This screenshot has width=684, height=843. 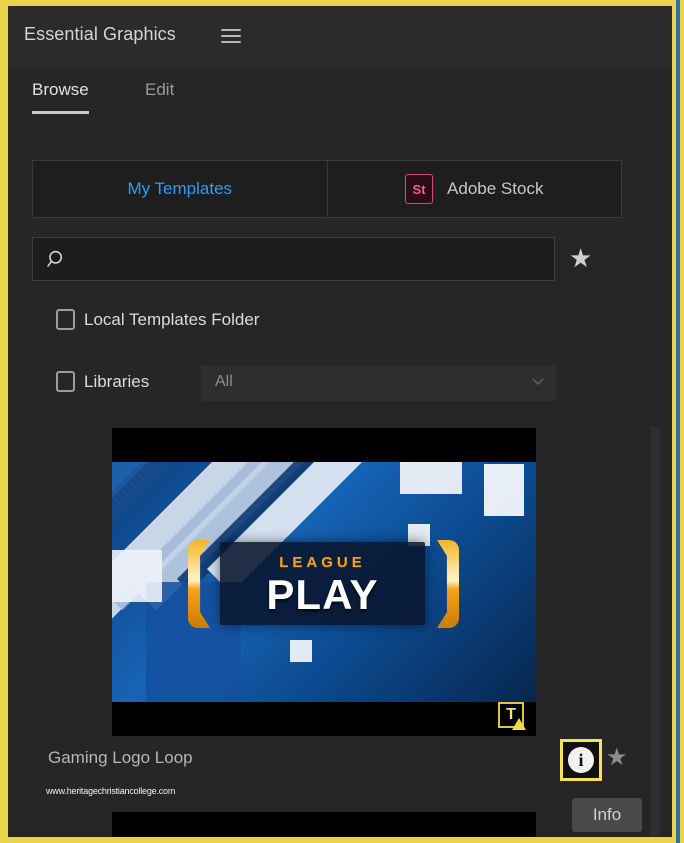 What do you see at coordinates (322, 562) in the screenshot?
I see `logo-top-text: LEAGUE` at bounding box center [322, 562].